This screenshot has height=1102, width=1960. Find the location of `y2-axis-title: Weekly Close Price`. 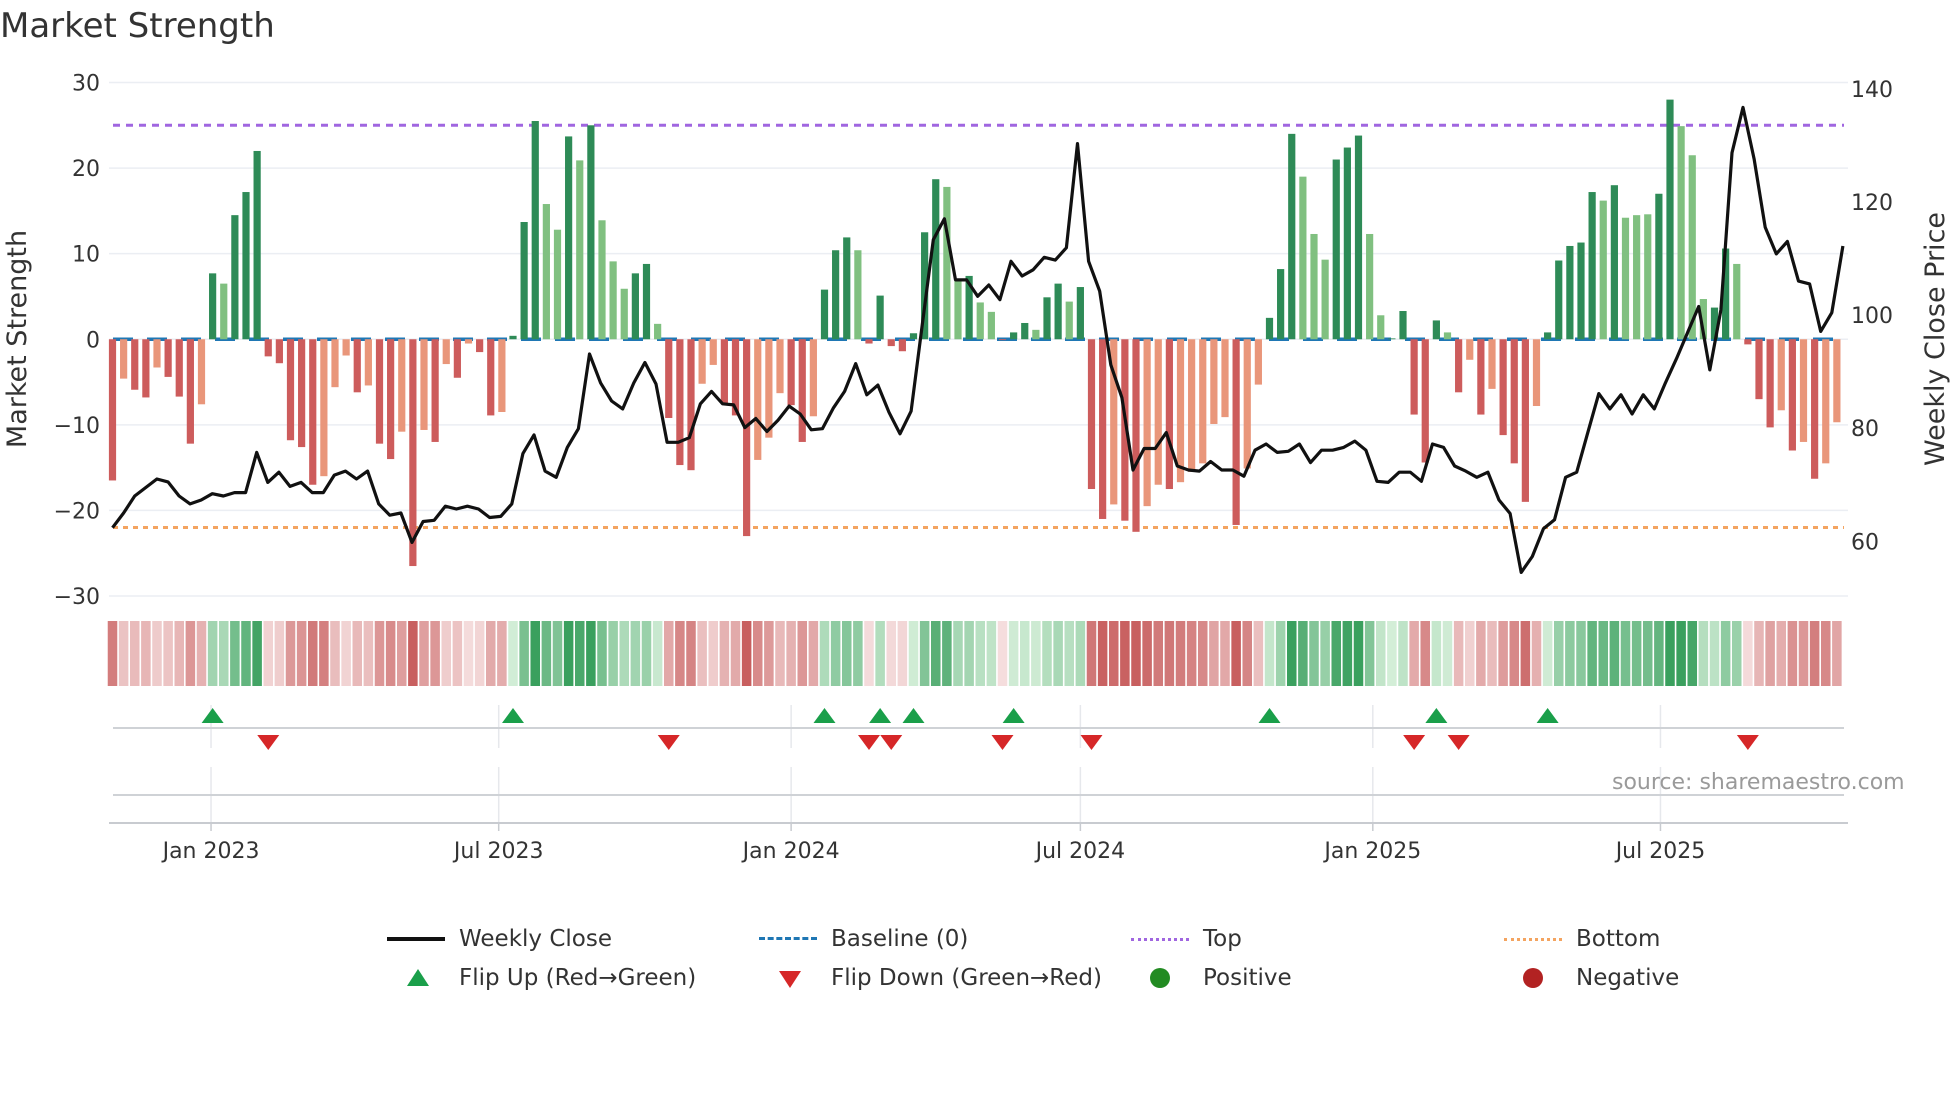

y2-axis-title: Weekly Close Price is located at coordinates (1935, 339).